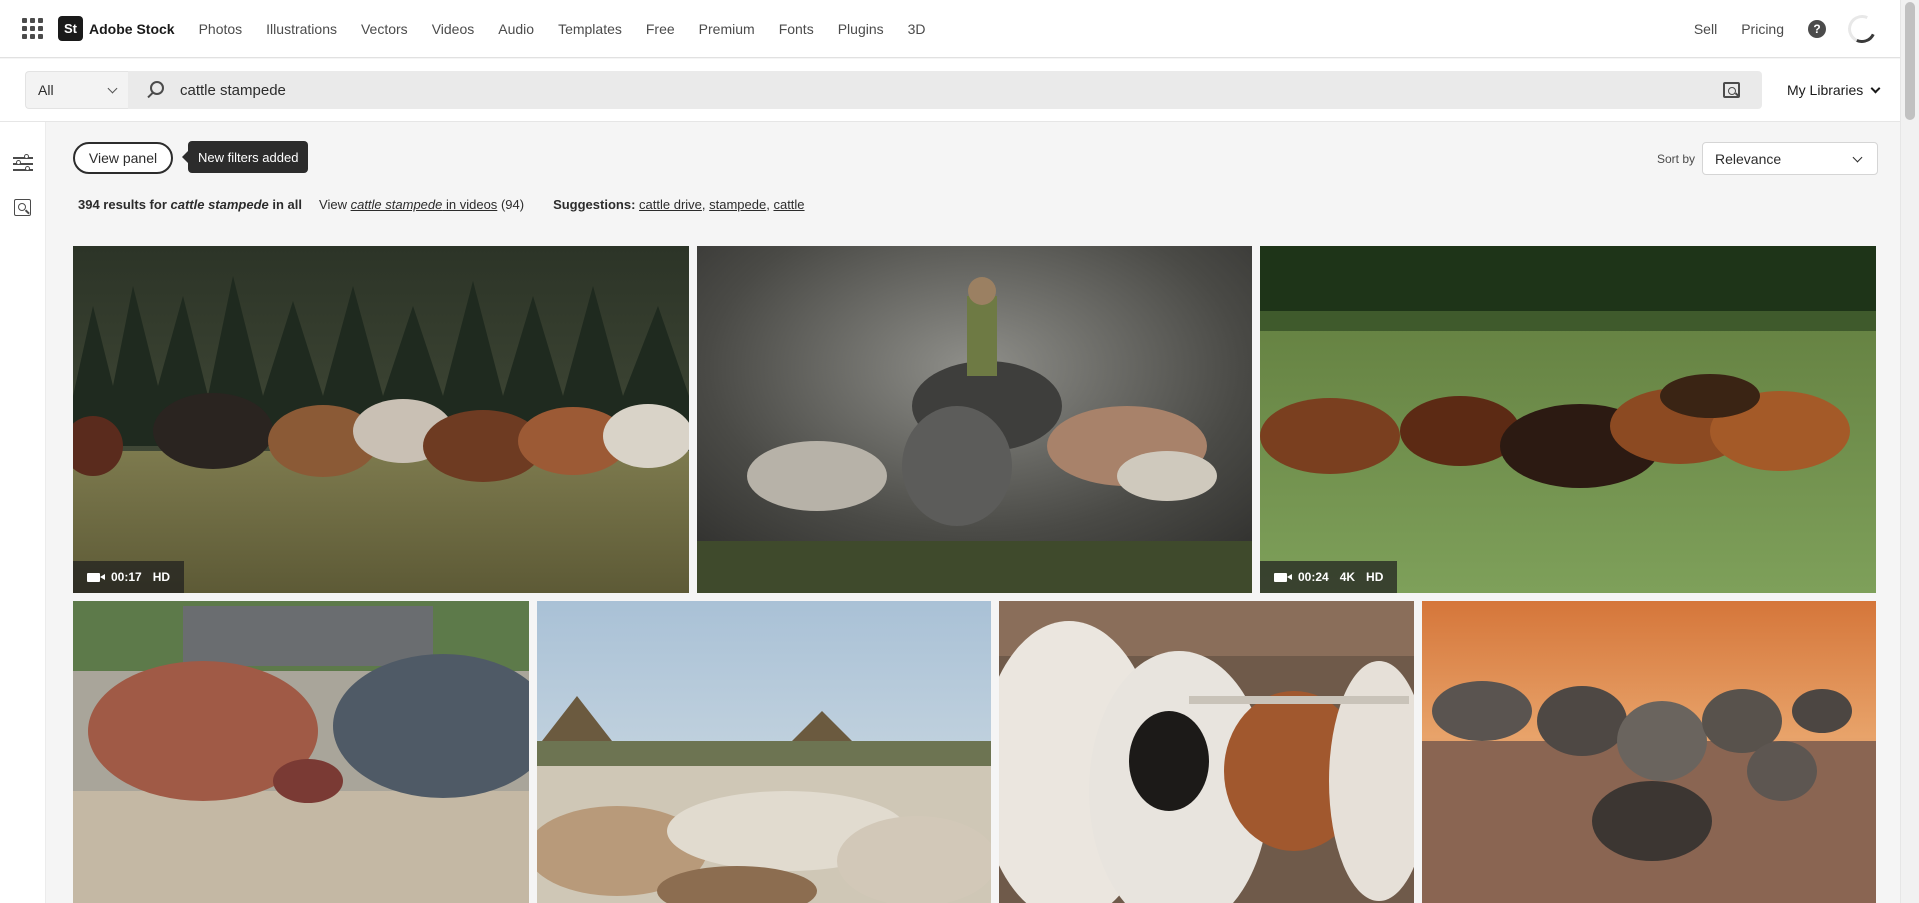 The width and height of the screenshot is (1919, 903). Describe the element at coordinates (796, 29) in the screenshot. I see `nav-fonts: Fonts` at that location.